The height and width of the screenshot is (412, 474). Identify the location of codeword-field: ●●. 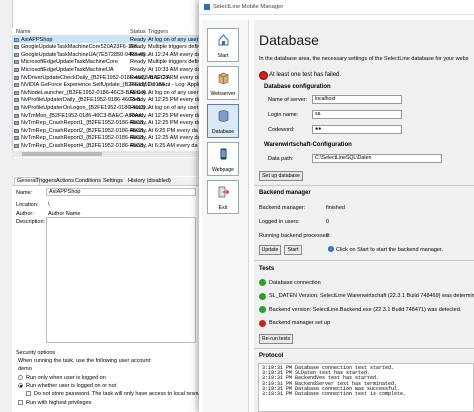
(357, 129).